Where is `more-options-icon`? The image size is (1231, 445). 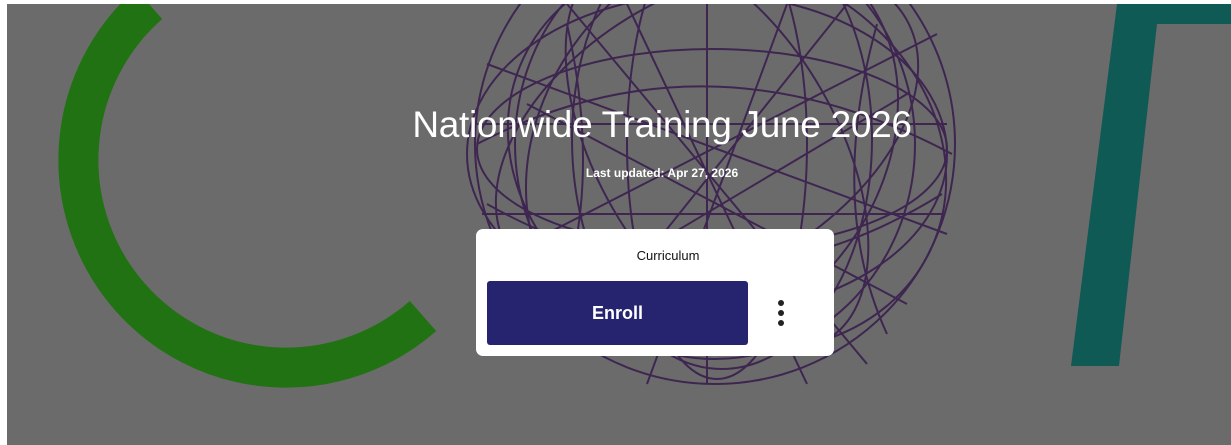 more-options-icon is located at coordinates (781, 313).